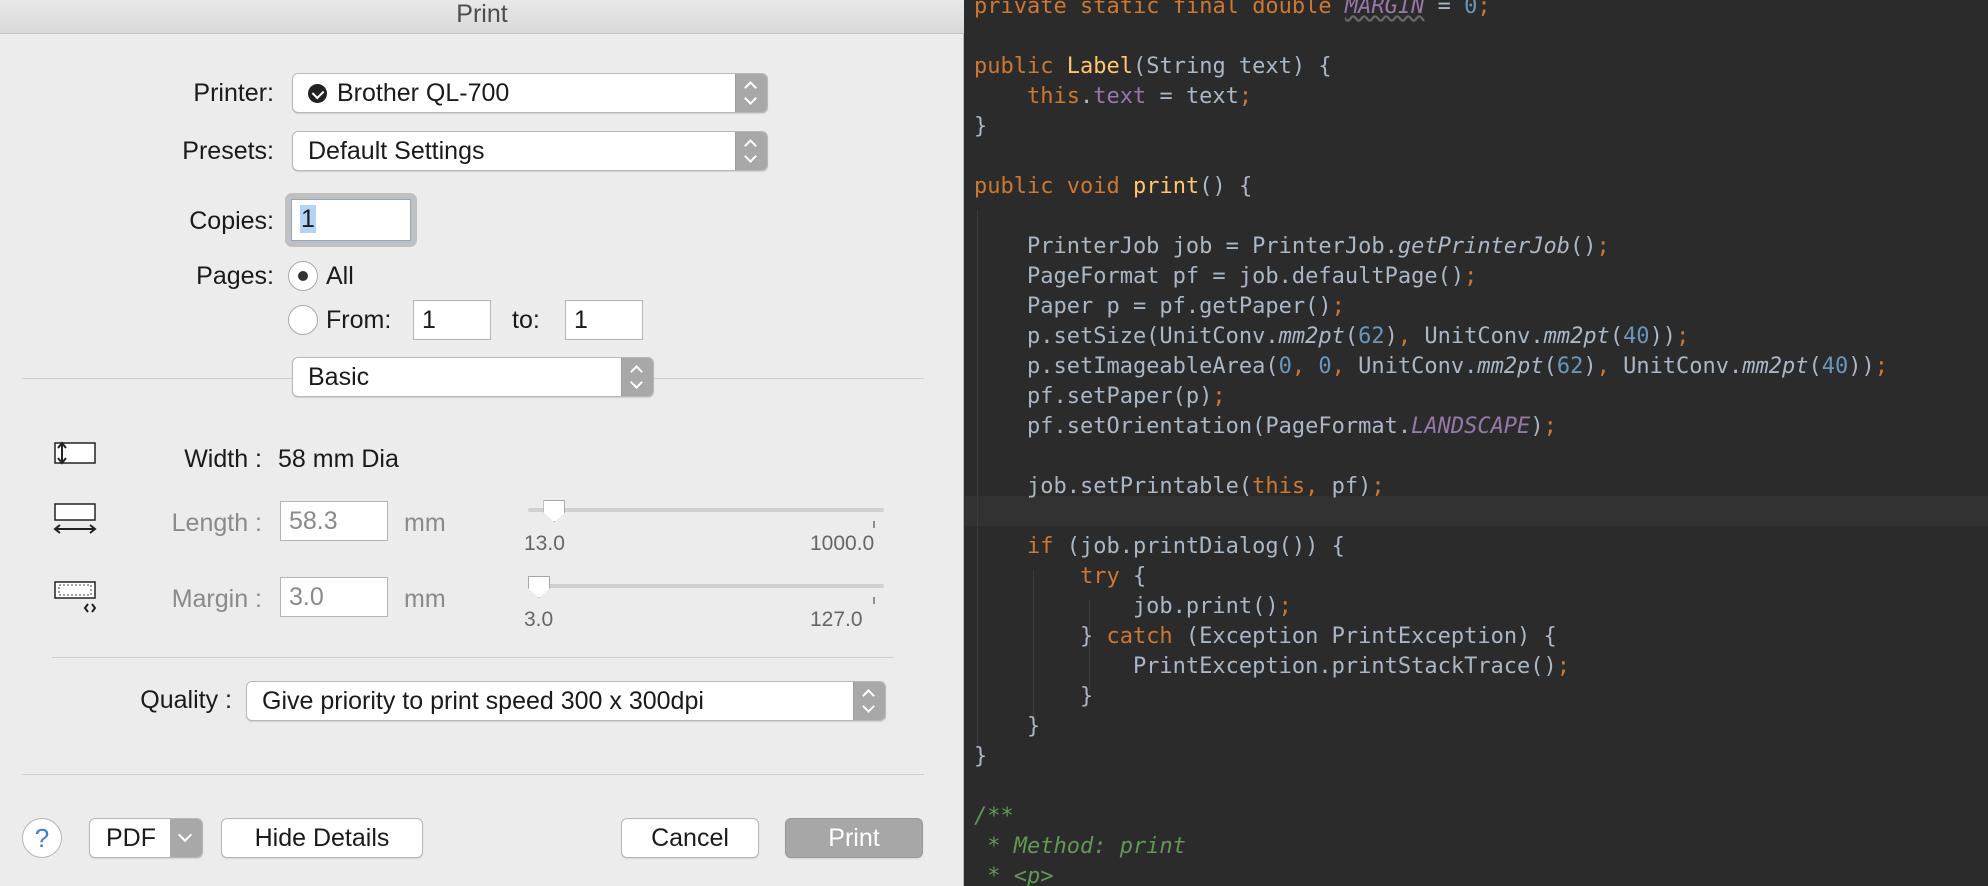 The width and height of the screenshot is (1988, 886). What do you see at coordinates (425, 599) in the screenshot?
I see `margin-unit: mm` at bounding box center [425, 599].